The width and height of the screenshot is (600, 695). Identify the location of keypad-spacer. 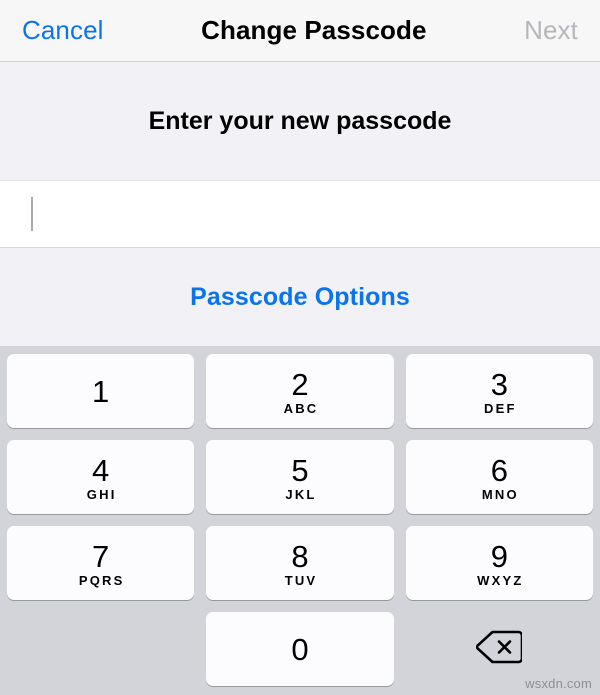
(100, 649).